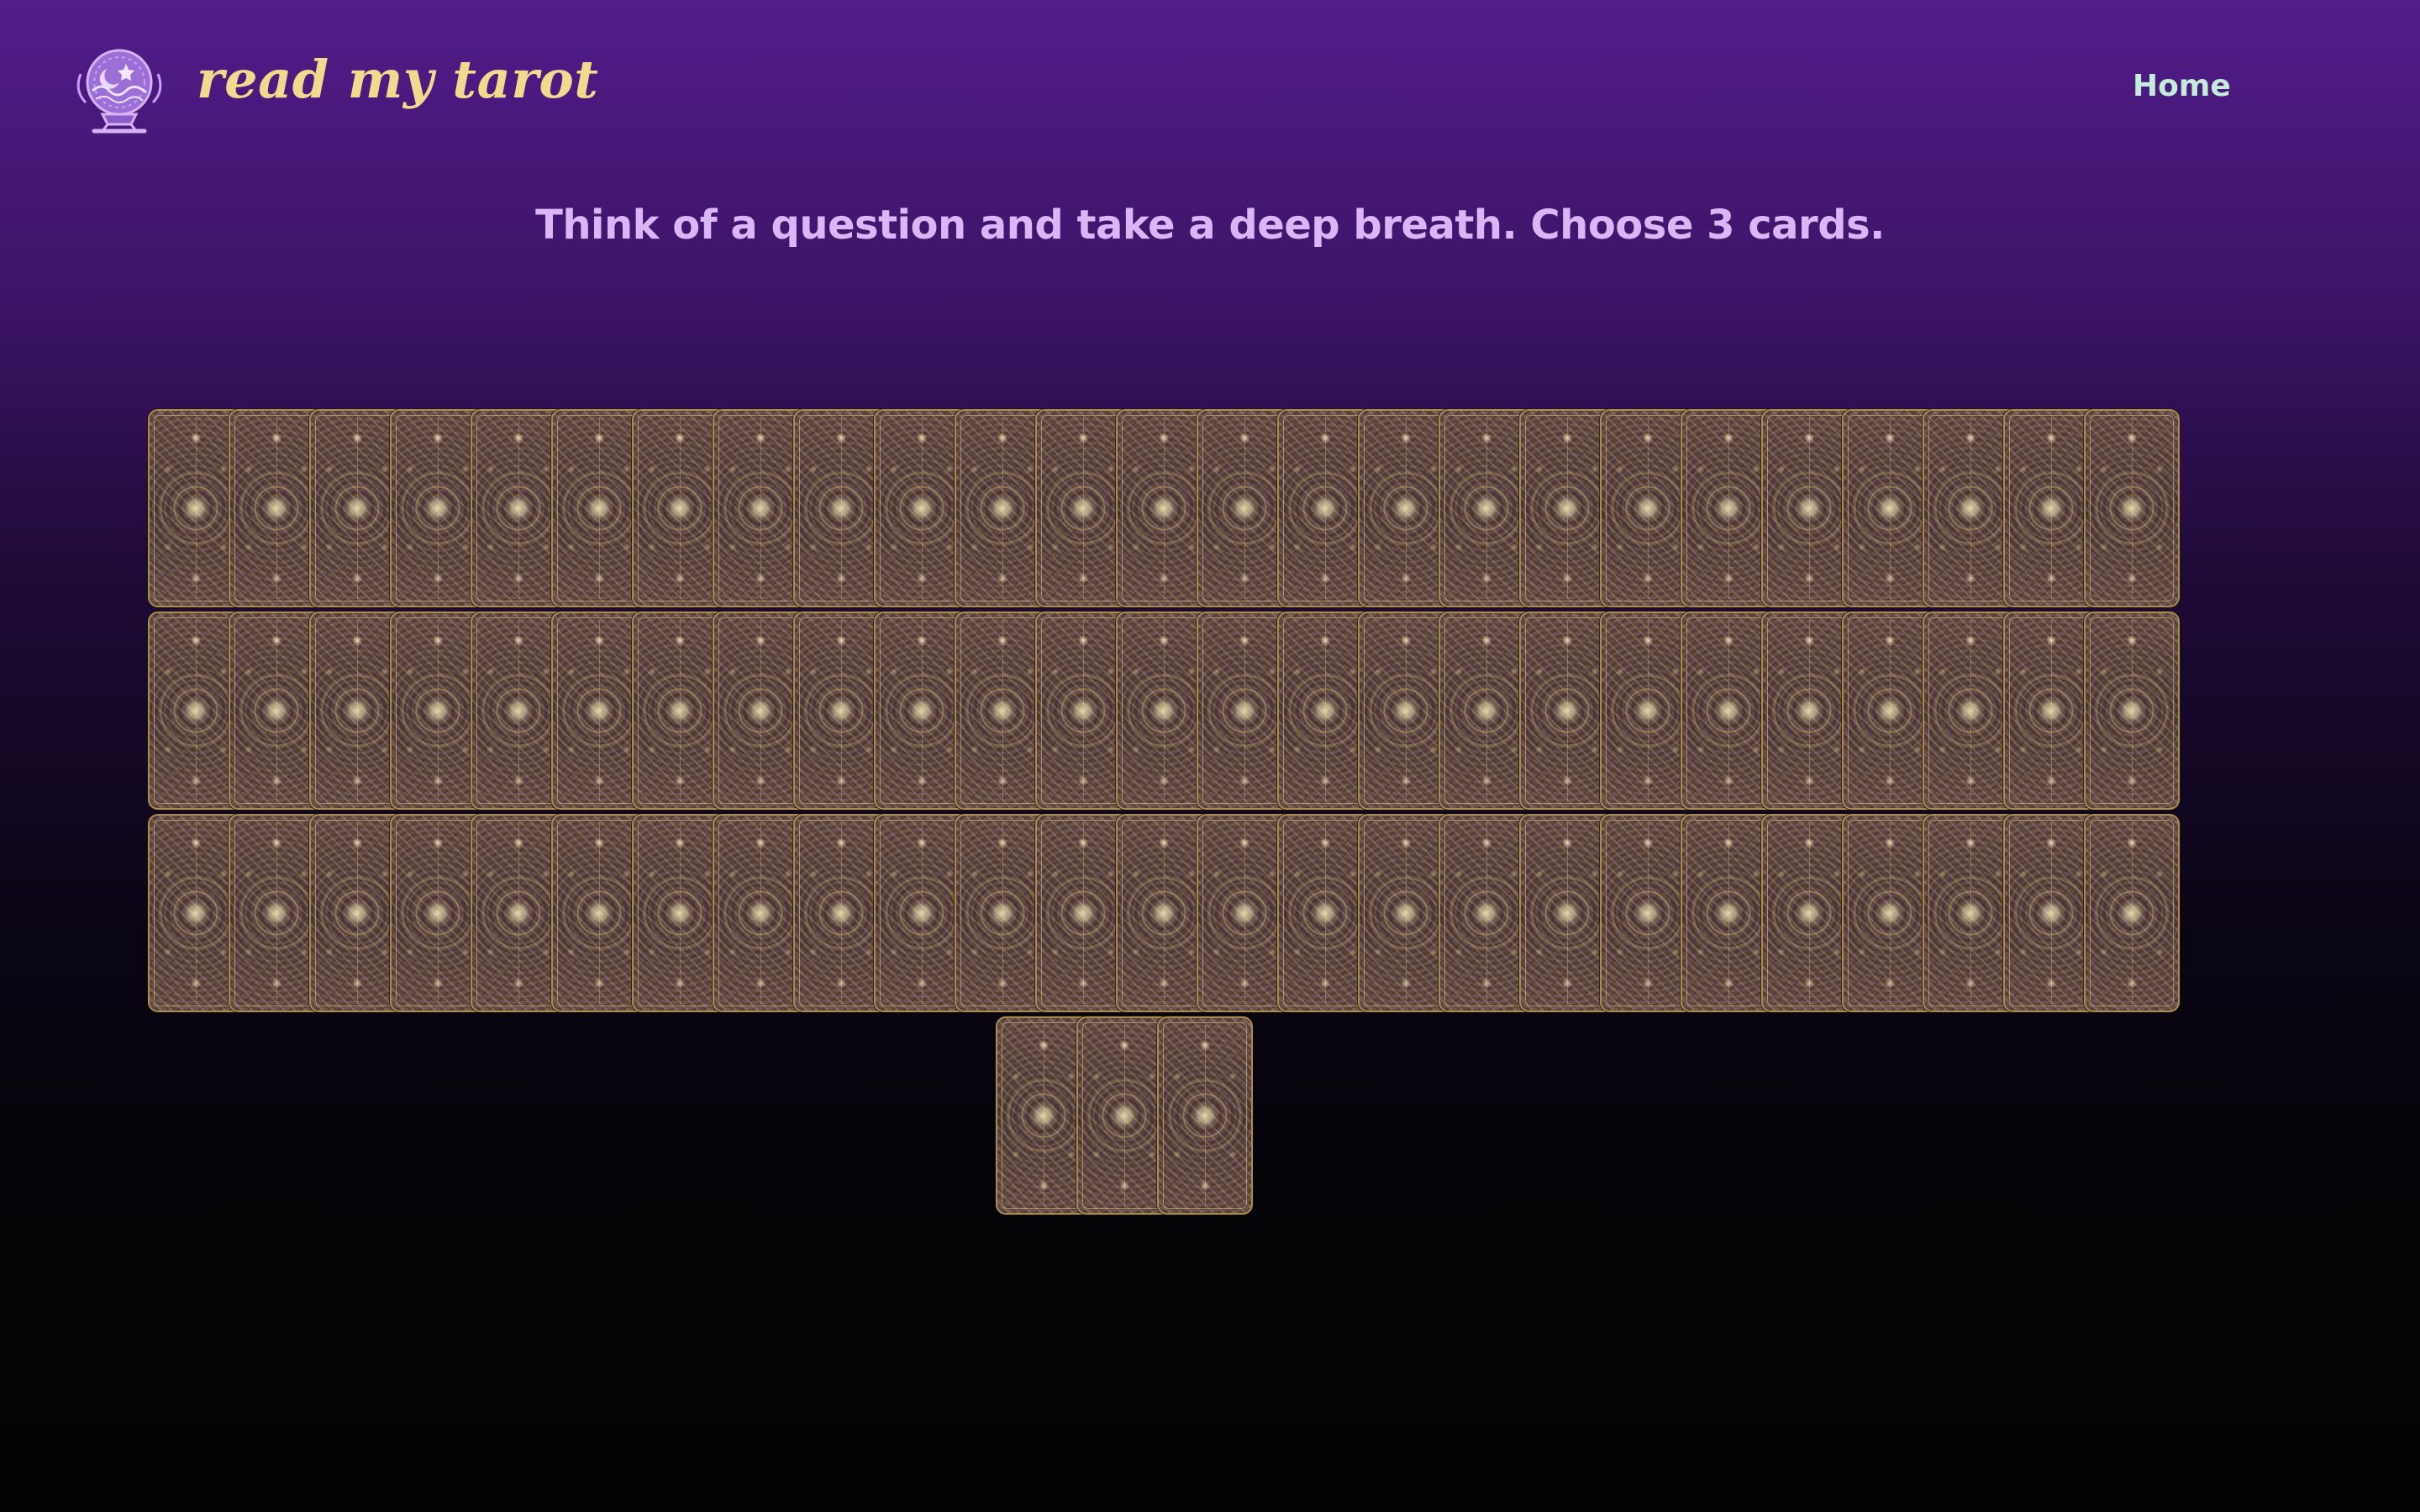 This screenshot has height=1512, width=2420. What do you see at coordinates (397, 79) in the screenshot?
I see `brand-name: read my tarot` at bounding box center [397, 79].